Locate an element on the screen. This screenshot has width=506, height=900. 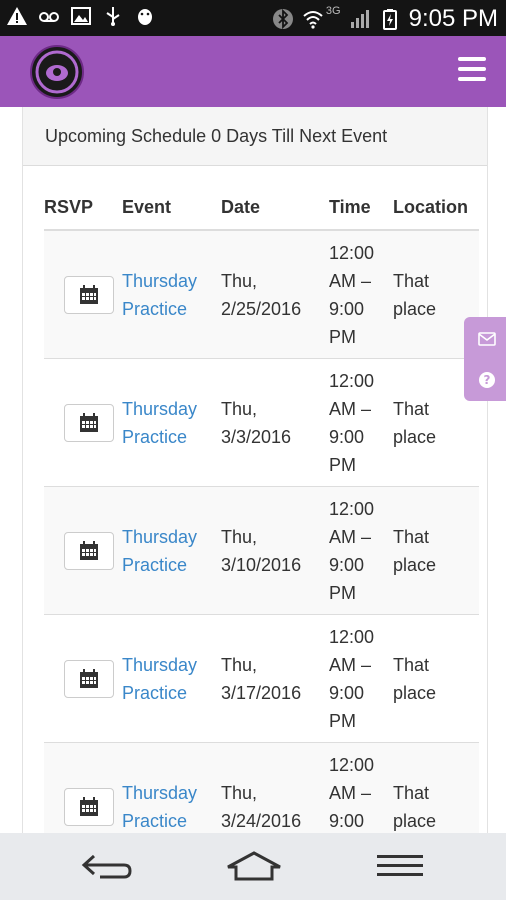
question-icon: ? is located at coordinates (487, 380).